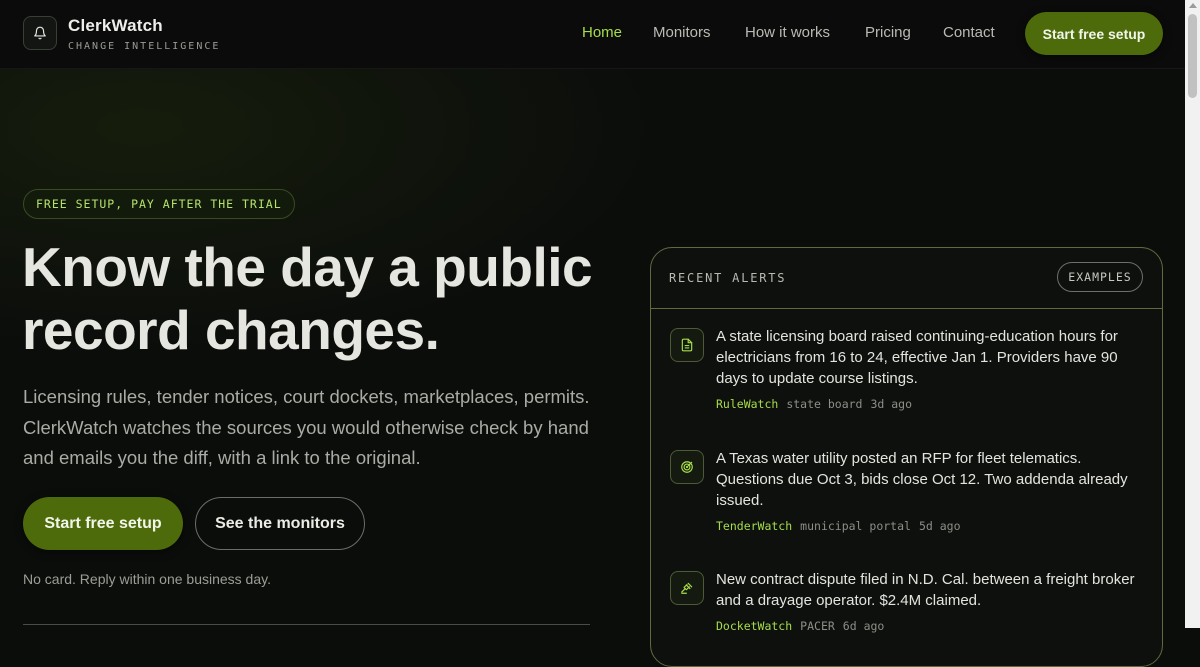 Image resolution: width=1200 pixels, height=667 pixels. Describe the element at coordinates (144, 46) in the screenshot. I see `brand-tagline: CHANGE INTELLIGENCE` at that location.